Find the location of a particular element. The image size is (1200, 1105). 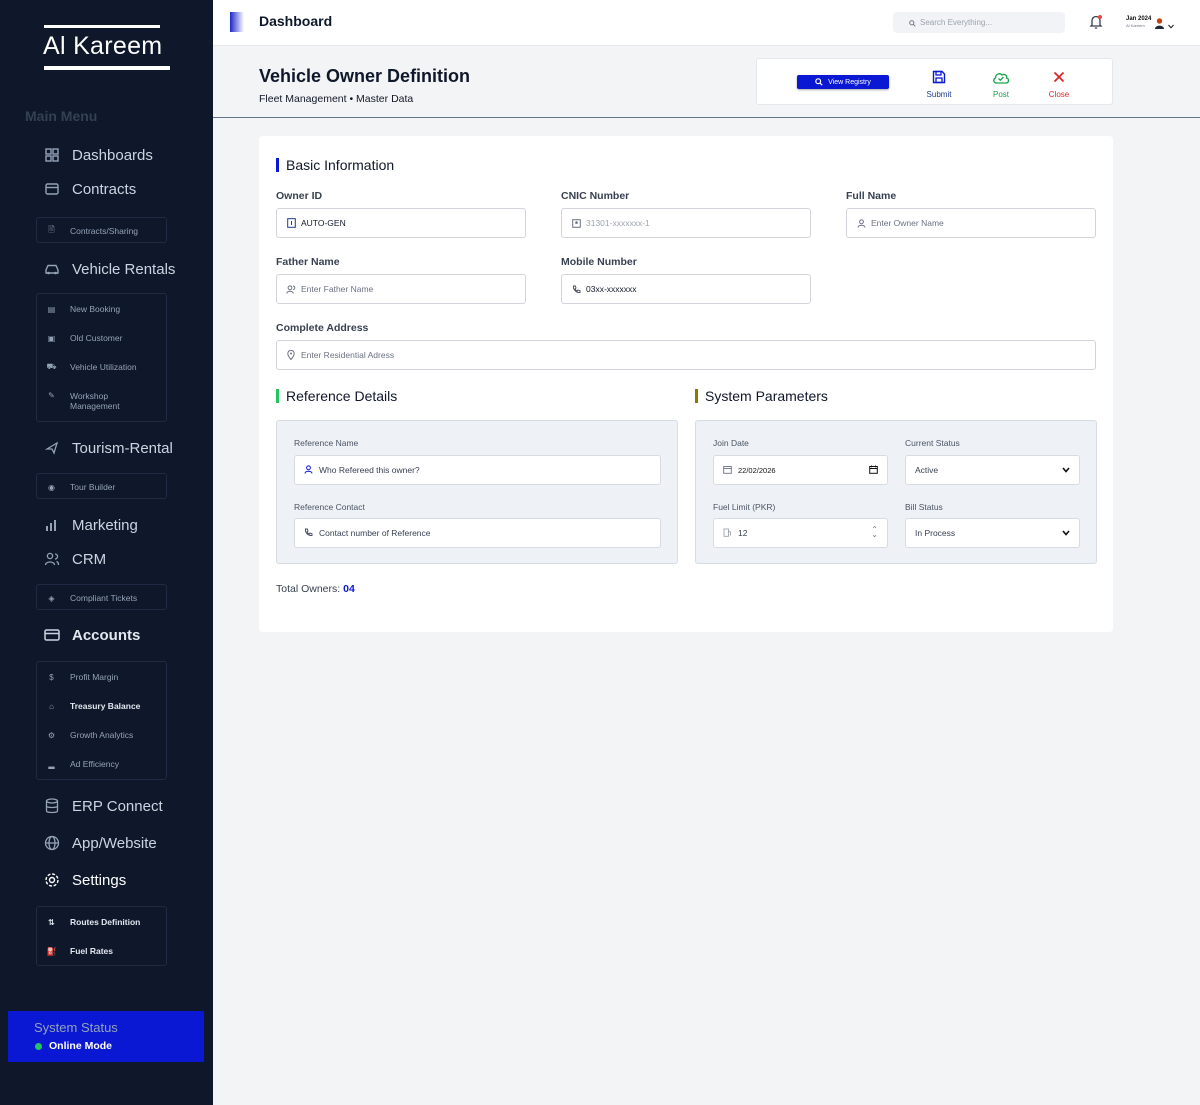

father-name-placeholder: Enter Father Name is located at coordinates (337, 289).